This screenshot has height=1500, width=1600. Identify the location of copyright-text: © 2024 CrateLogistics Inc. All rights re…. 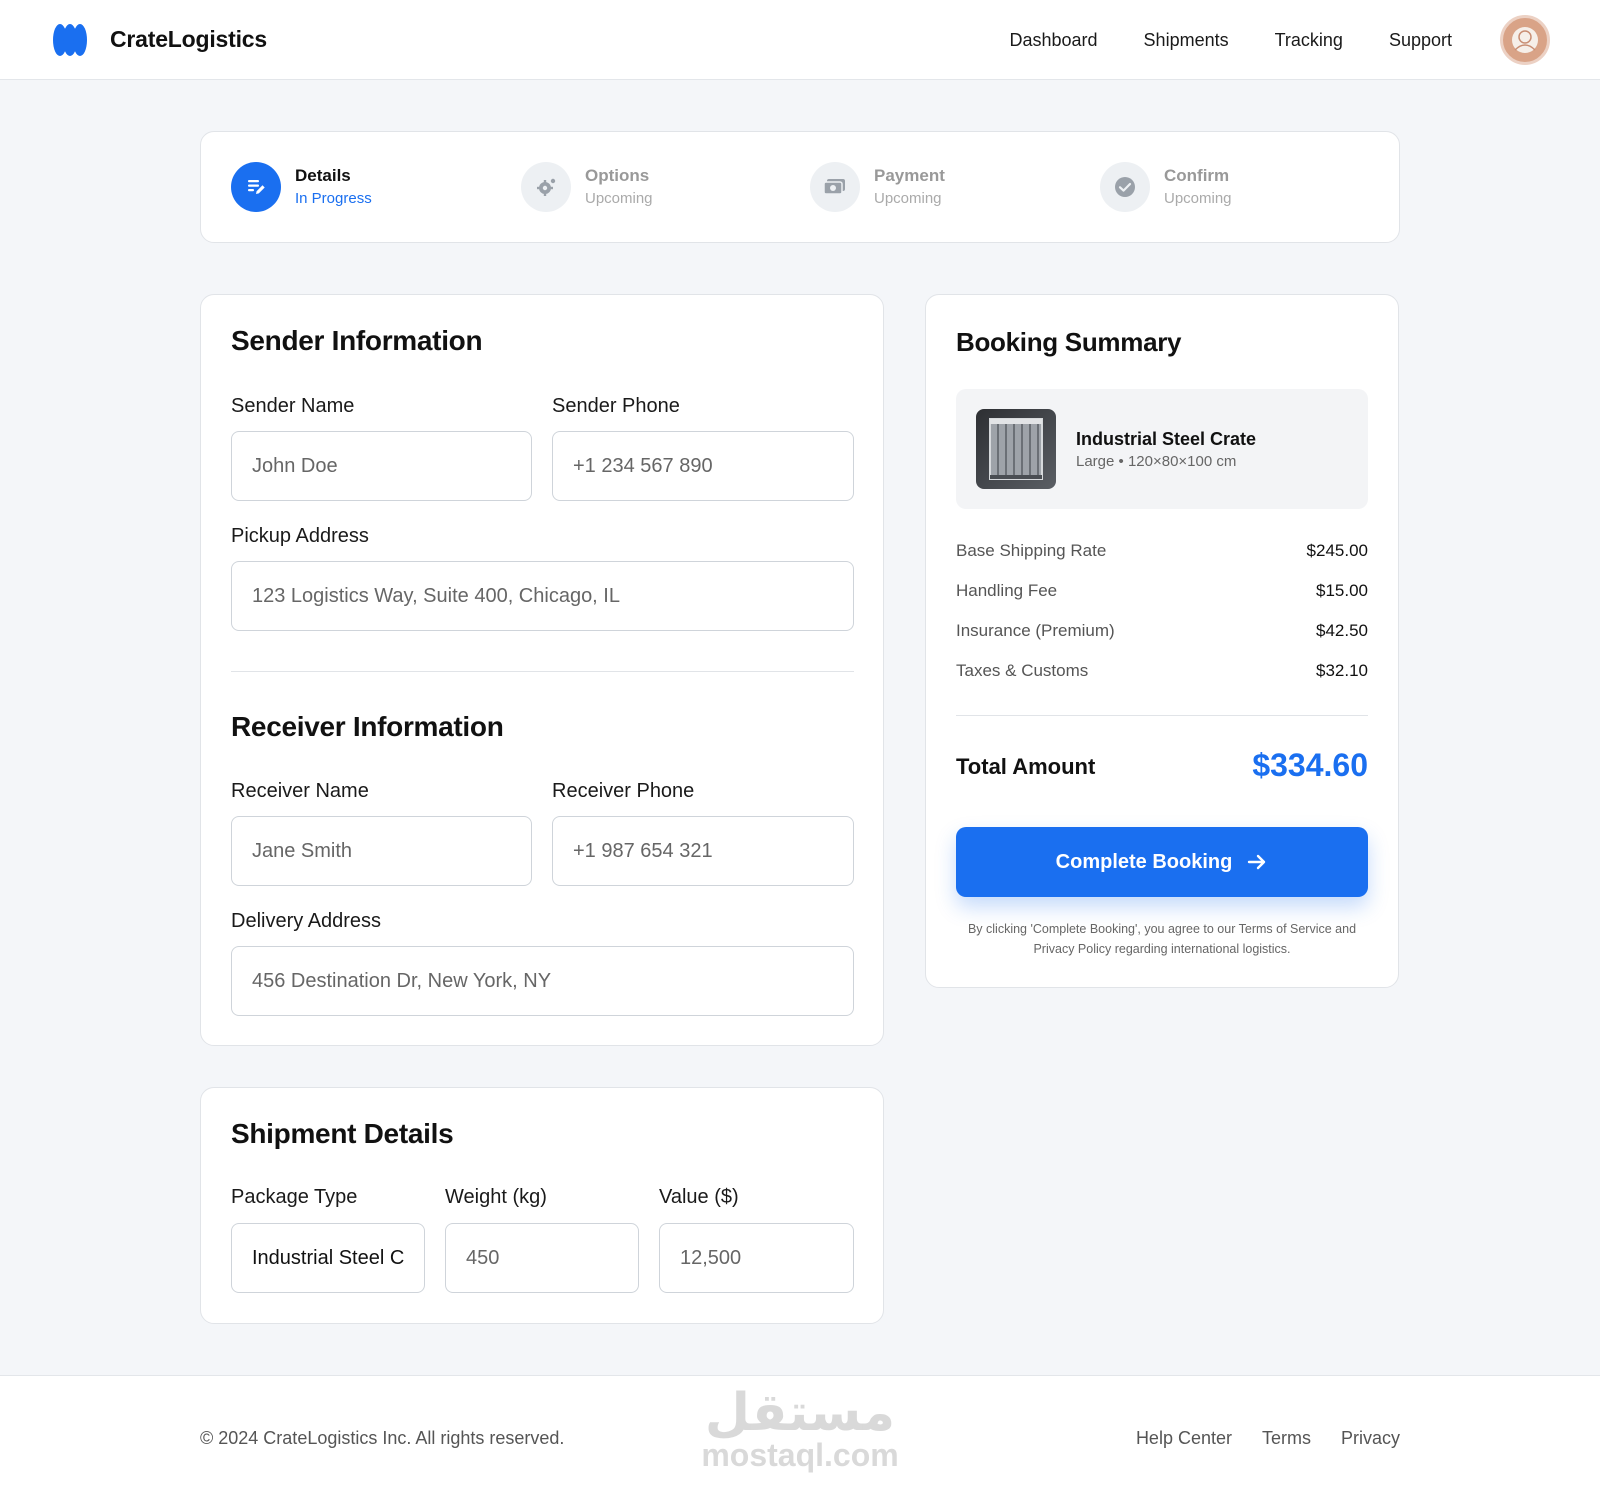
(382, 1438).